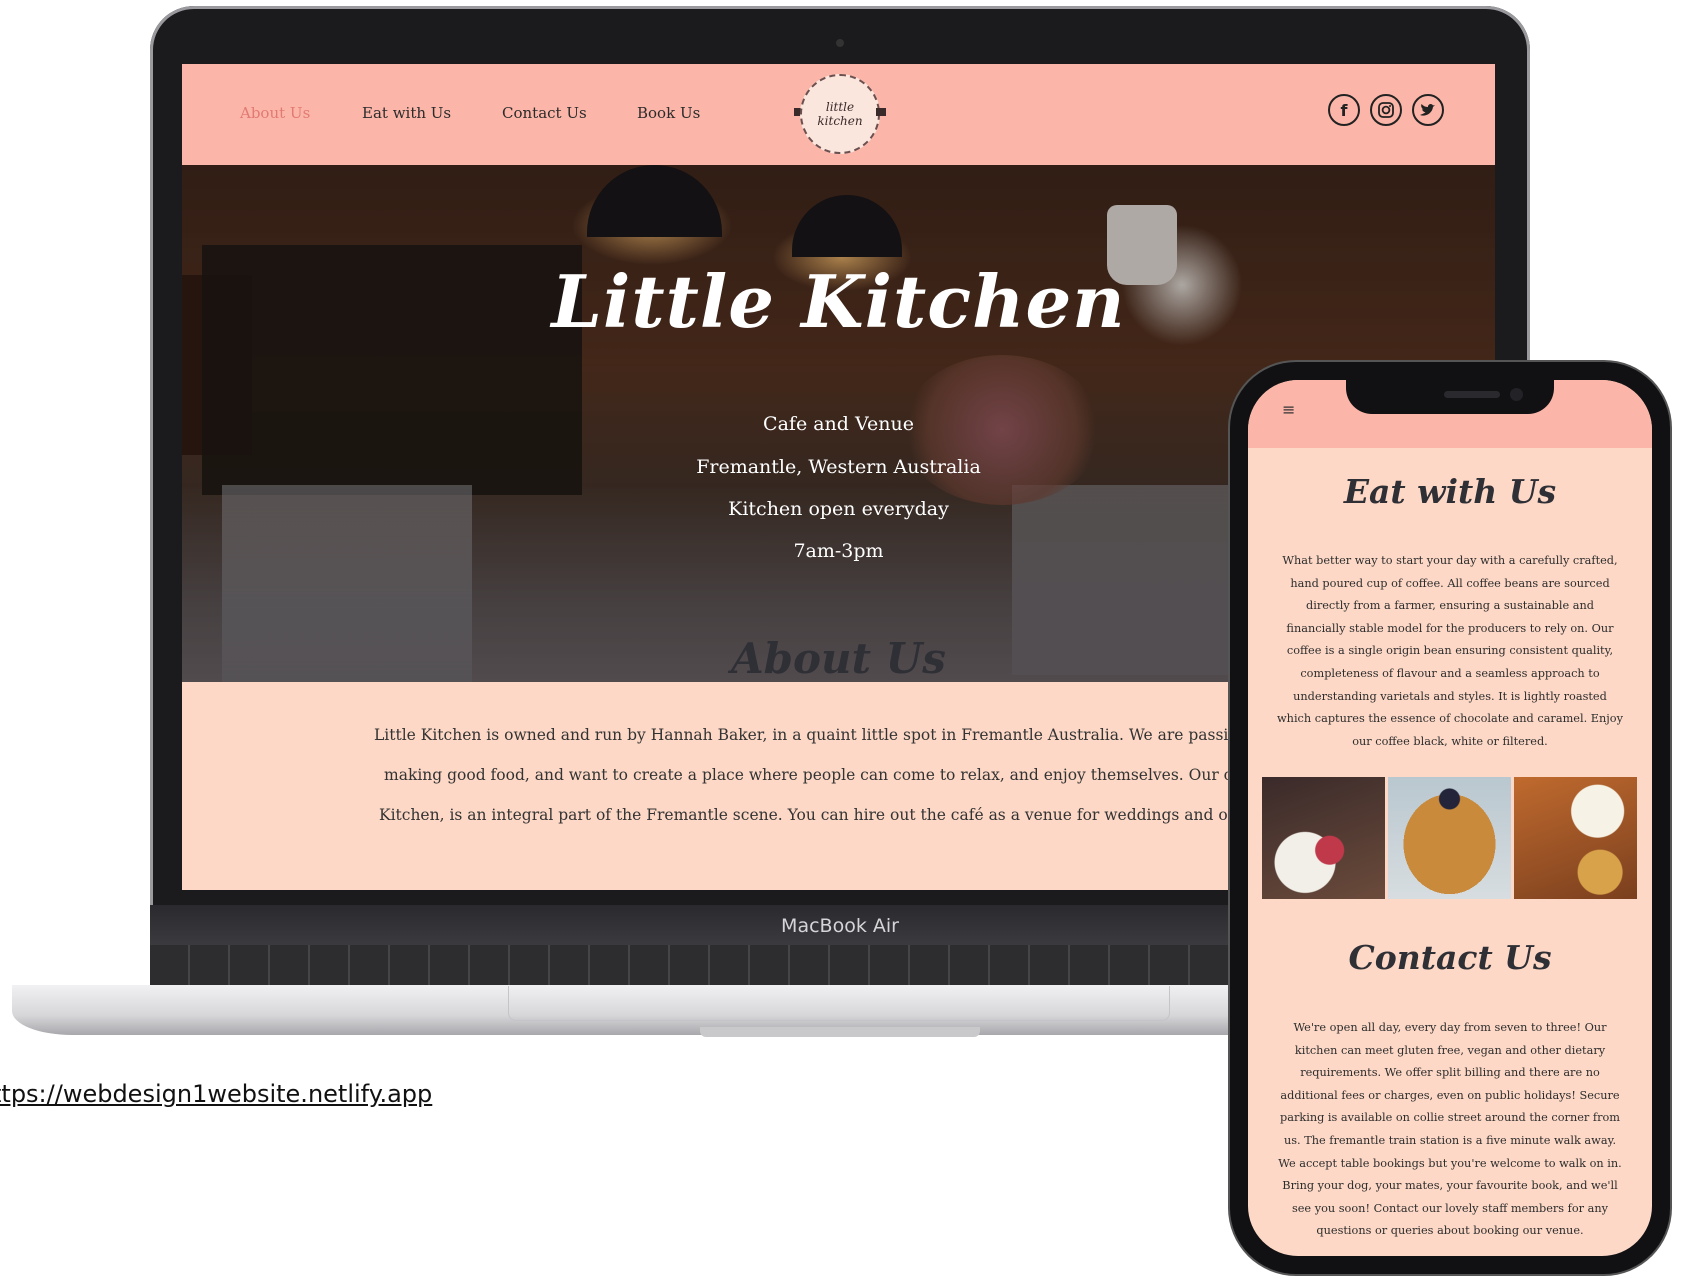 The width and height of the screenshot is (1684, 1276). I want to click on laptop-notch, so click(840, 1032).